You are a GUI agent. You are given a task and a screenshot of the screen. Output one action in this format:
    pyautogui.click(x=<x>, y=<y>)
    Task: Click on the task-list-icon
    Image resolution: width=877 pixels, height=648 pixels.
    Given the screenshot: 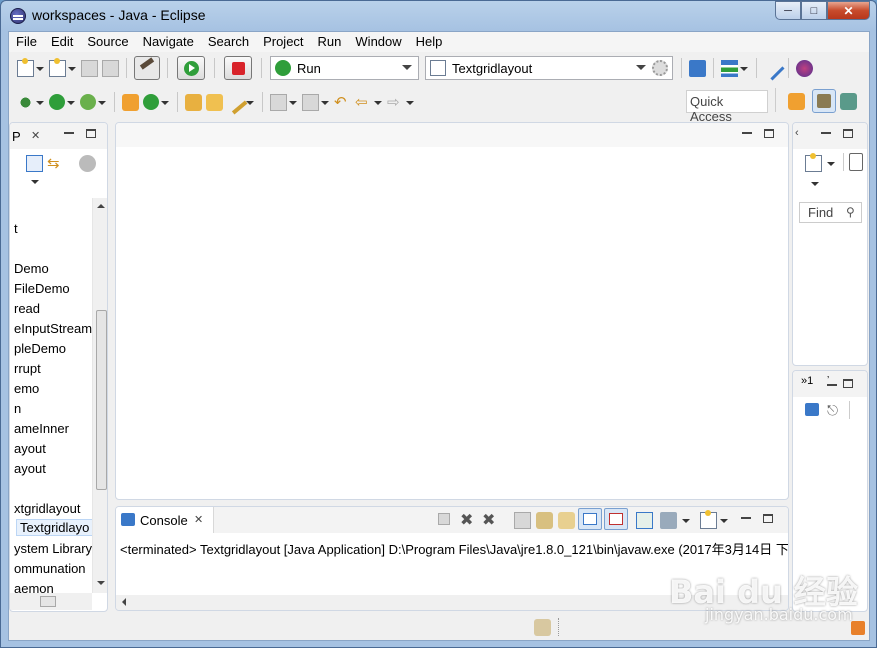 What is the action you would take?
    pyautogui.click(x=729, y=68)
    